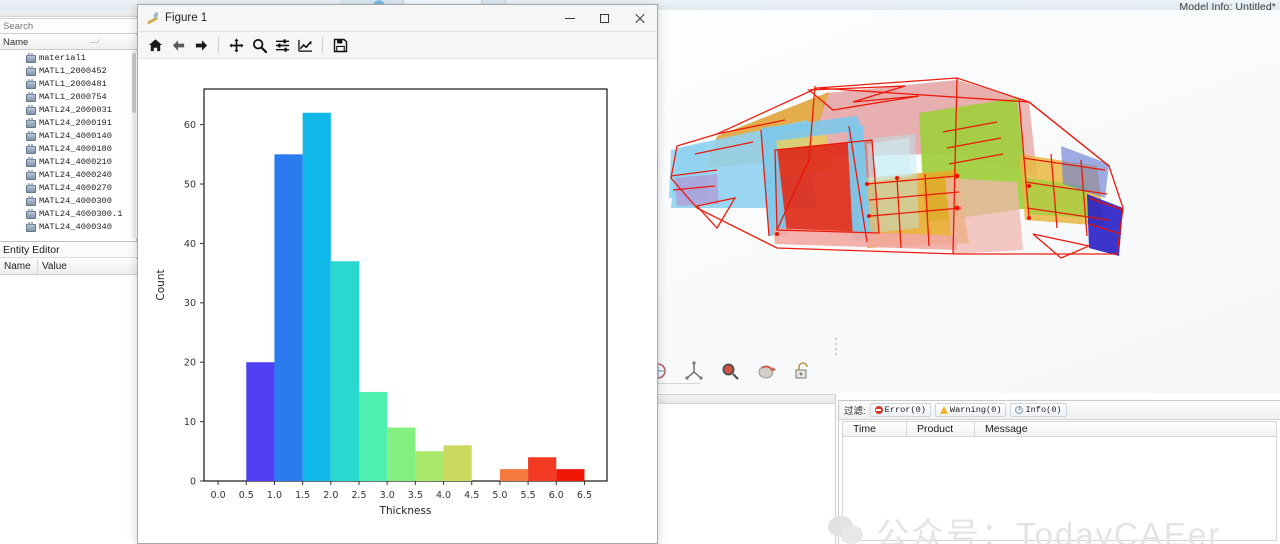 This screenshot has width=1280, height=544. What do you see at coordinates (905, 410) in the screenshot?
I see `error-filter-label: Error(0)` at bounding box center [905, 410].